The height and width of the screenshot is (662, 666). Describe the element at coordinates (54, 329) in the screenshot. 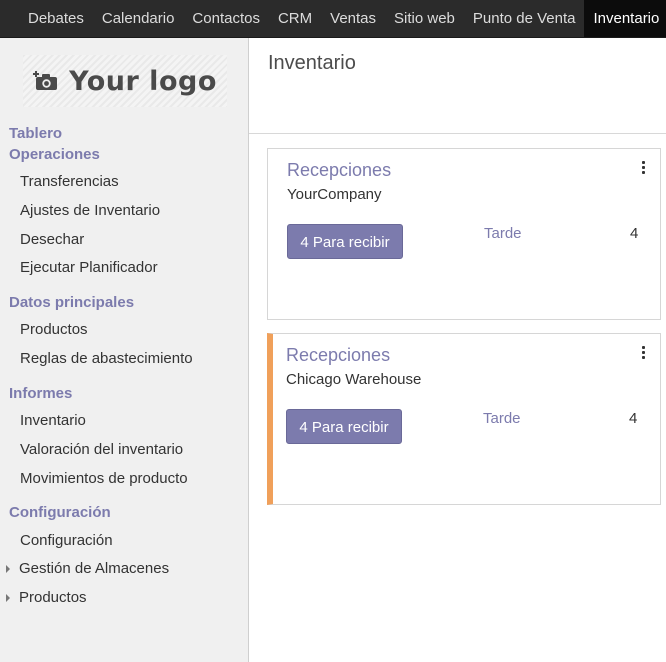

I see `sidebar-item-productos: Productos` at that location.